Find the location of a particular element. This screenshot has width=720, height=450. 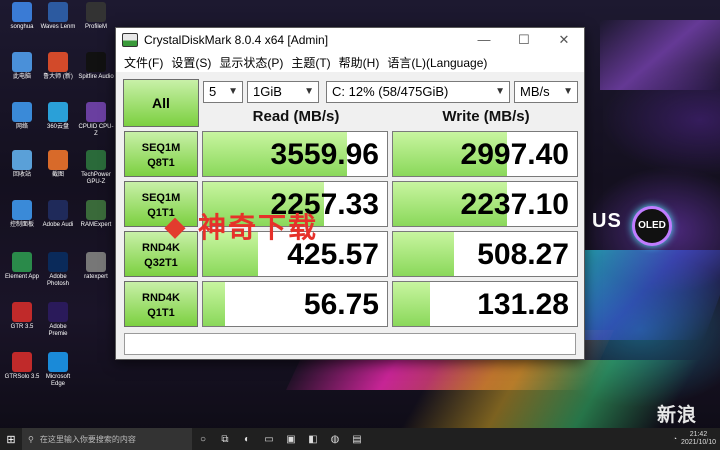

test-label-button: SEQ1M Q8T1 is located at coordinates (161, 154).